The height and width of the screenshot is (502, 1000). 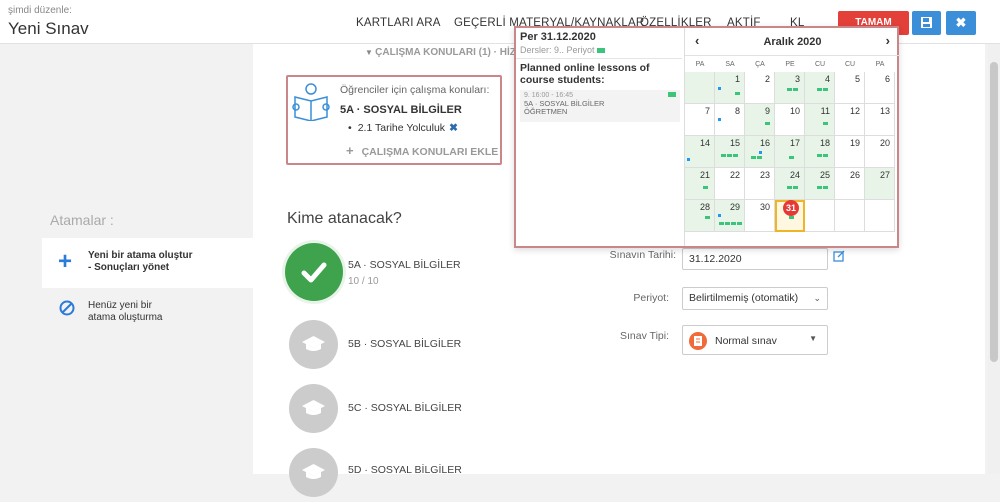 What do you see at coordinates (857, 79) in the screenshot?
I see `day-number: 5` at bounding box center [857, 79].